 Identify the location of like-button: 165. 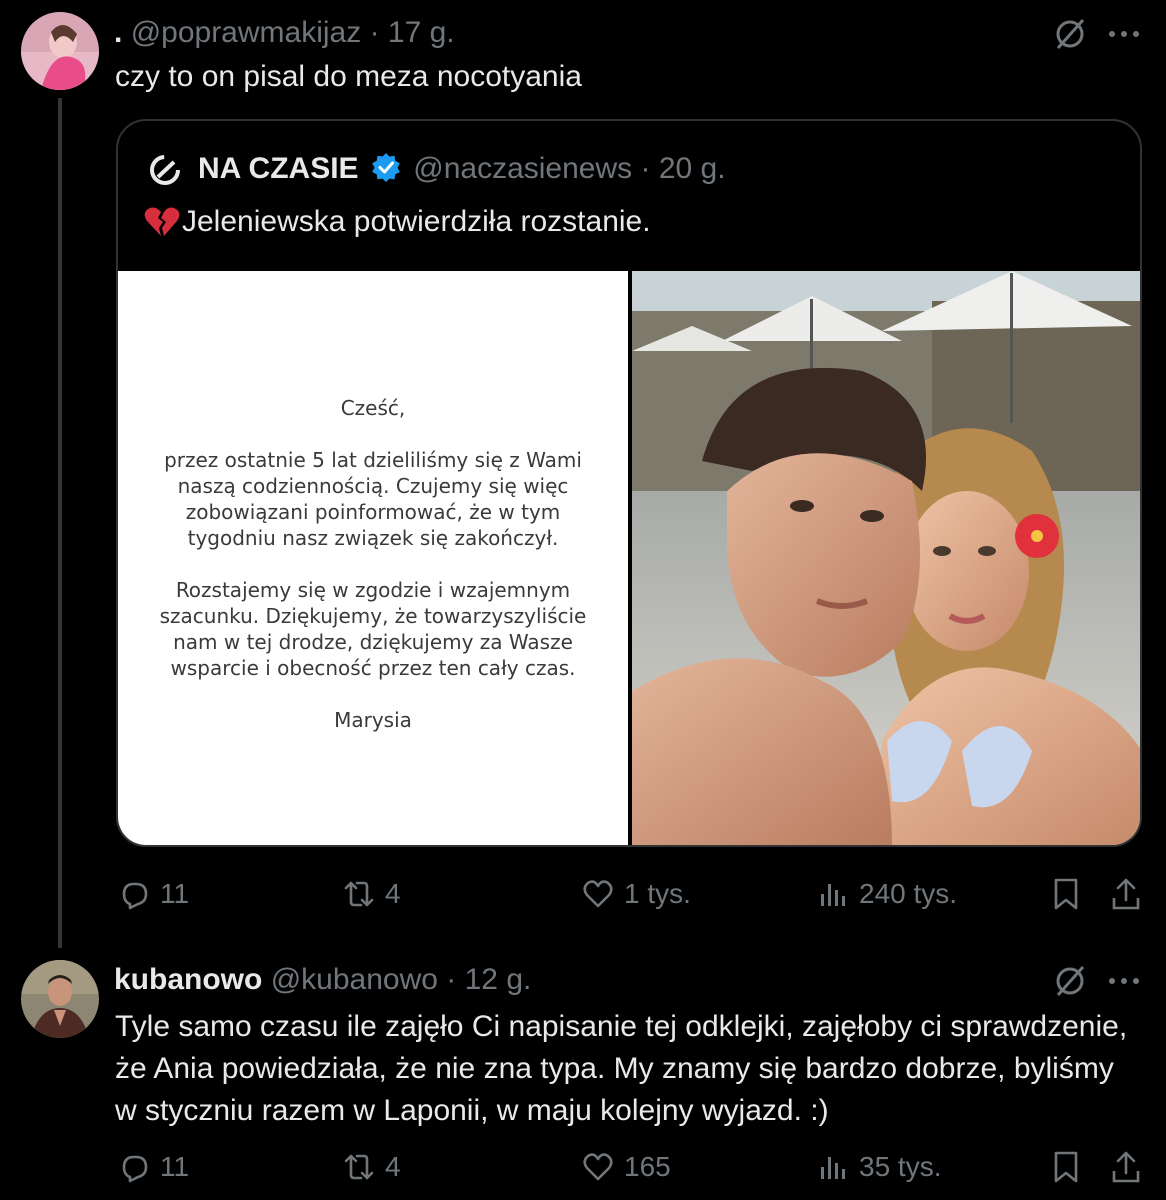
(626, 1167).